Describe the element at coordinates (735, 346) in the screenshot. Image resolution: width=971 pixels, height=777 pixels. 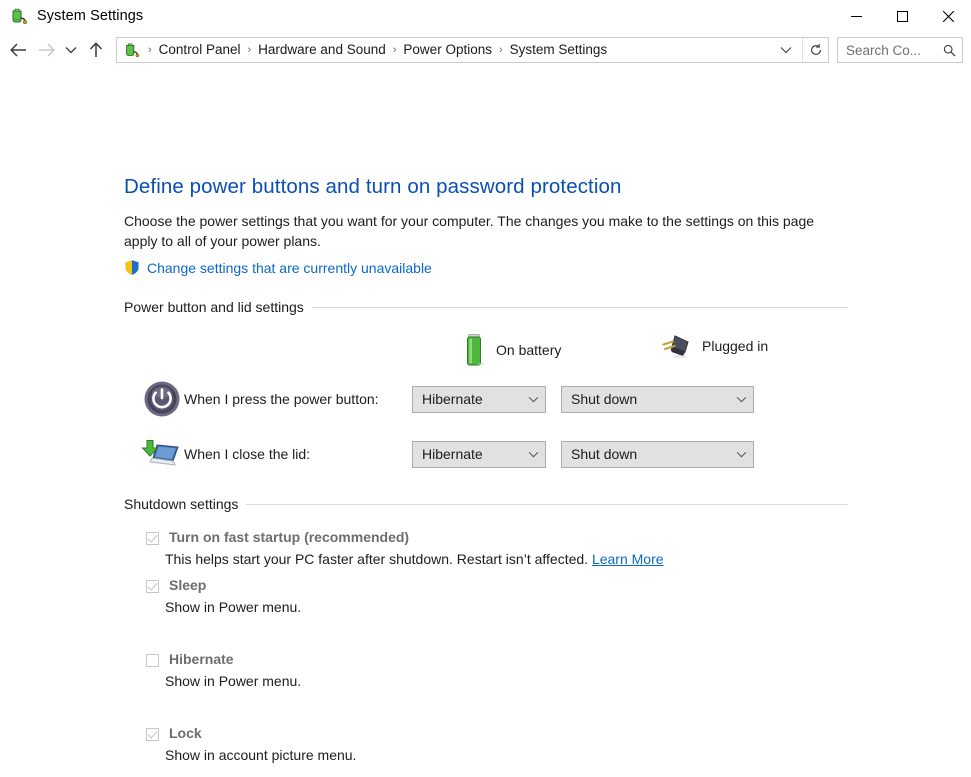
I see `column-label-plugged-in: Plugged in` at that location.